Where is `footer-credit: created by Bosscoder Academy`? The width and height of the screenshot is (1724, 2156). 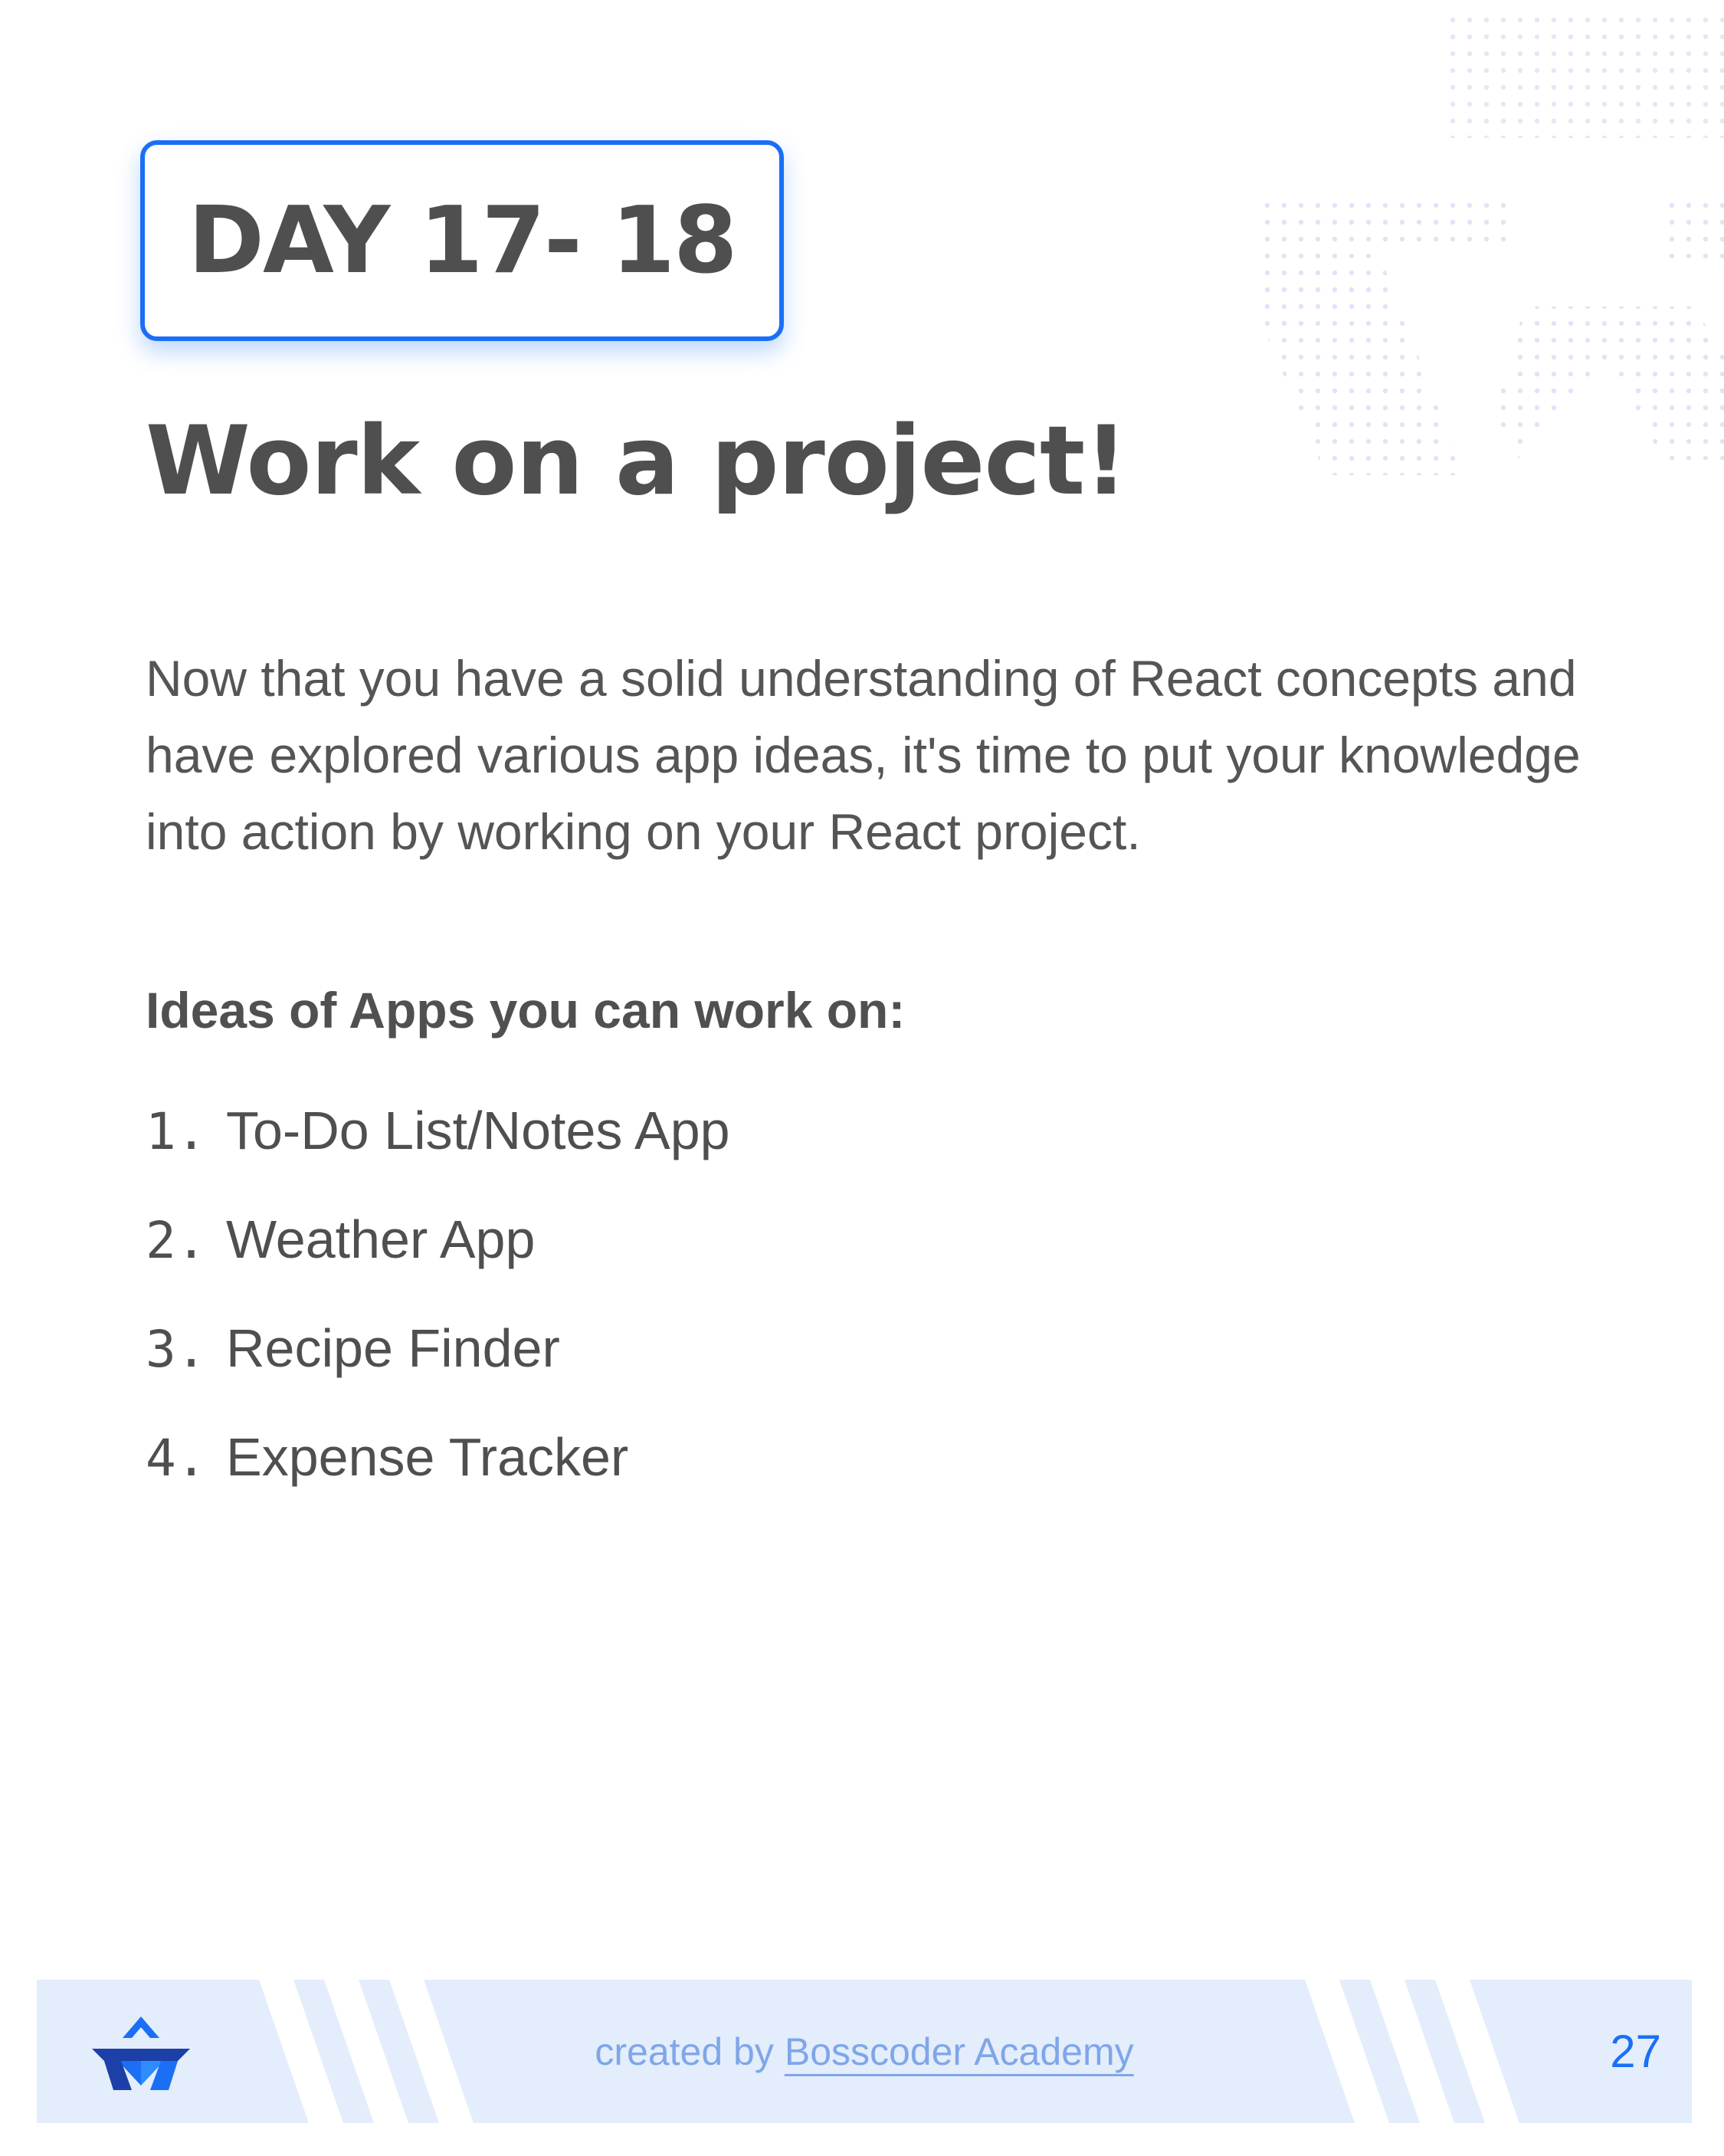
footer-credit: created by Bosscoder Academy is located at coordinates (865, 2051).